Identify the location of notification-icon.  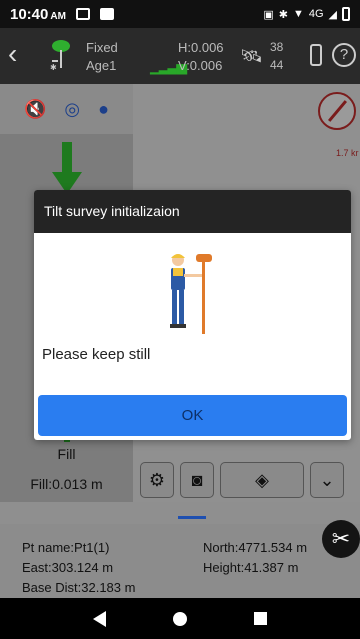
(82, 14).